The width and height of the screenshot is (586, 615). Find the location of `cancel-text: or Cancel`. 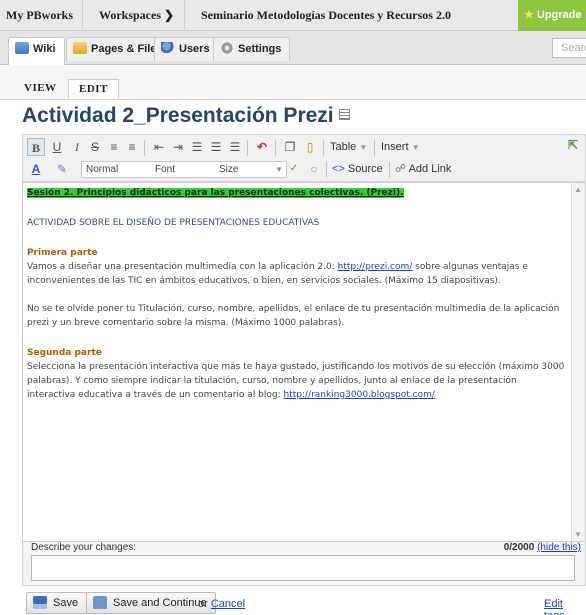

cancel-text: or Cancel is located at coordinates (221, 604).